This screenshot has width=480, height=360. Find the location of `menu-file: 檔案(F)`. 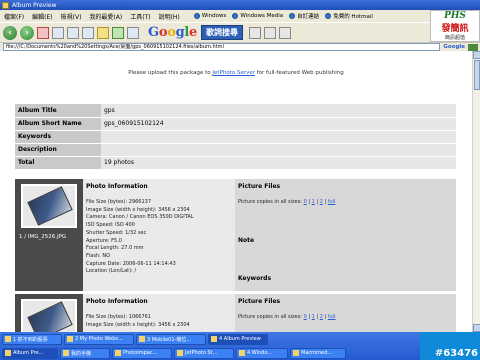

menu-file: 檔案(F) is located at coordinates (14, 16).